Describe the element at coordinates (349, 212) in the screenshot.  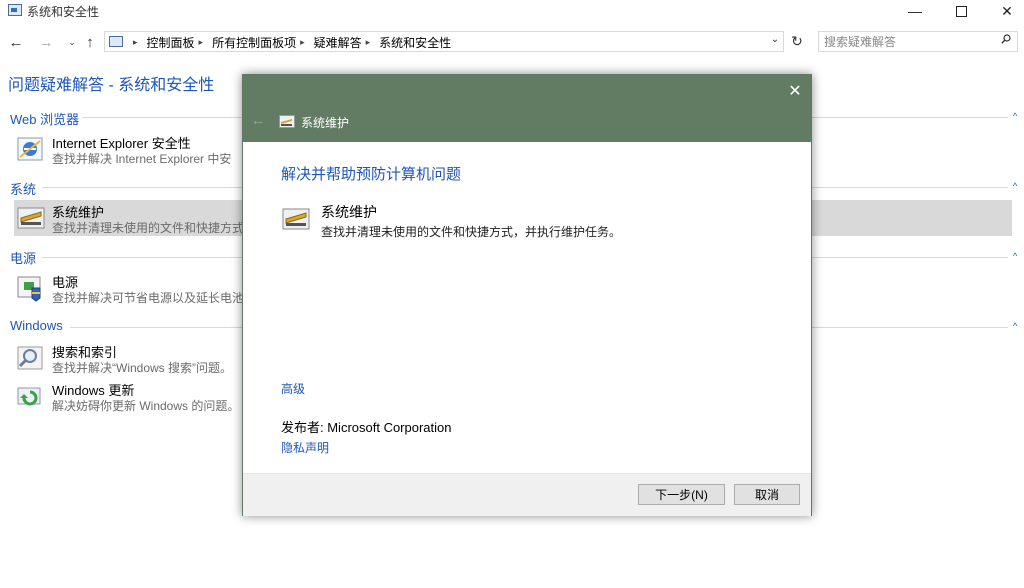
I see `troubleshooter-title: 系统维护` at that location.